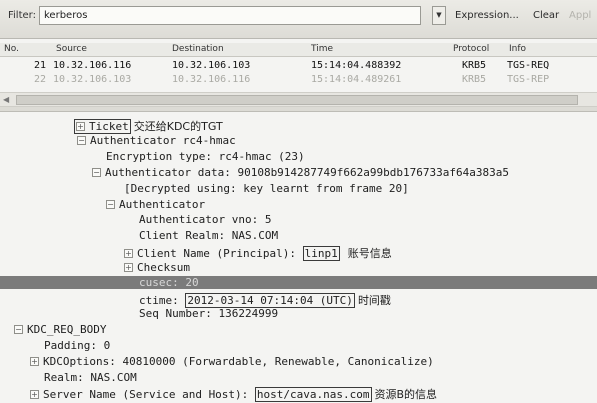 The image size is (597, 403). What do you see at coordinates (369, 253) in the screenshot?
I see `client-name-annotation: 账号信息` at bounding box center [369, 253].